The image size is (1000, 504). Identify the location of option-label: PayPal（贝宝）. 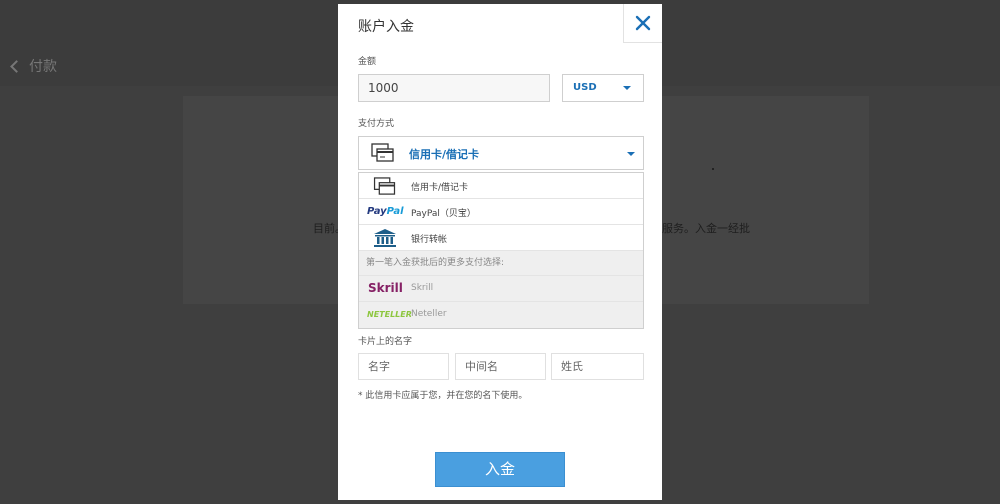
(443, 214).